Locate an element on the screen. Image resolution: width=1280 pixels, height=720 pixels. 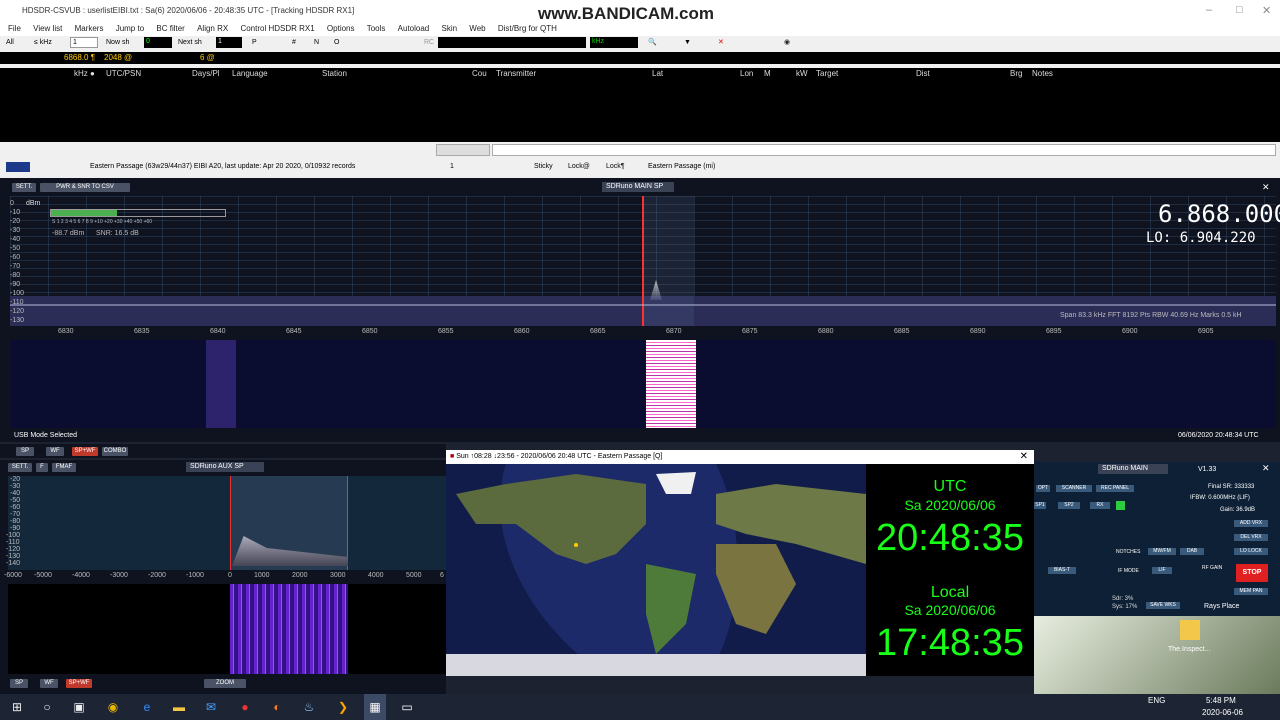
col-lat: Lat is located at coordinates (657, 74).